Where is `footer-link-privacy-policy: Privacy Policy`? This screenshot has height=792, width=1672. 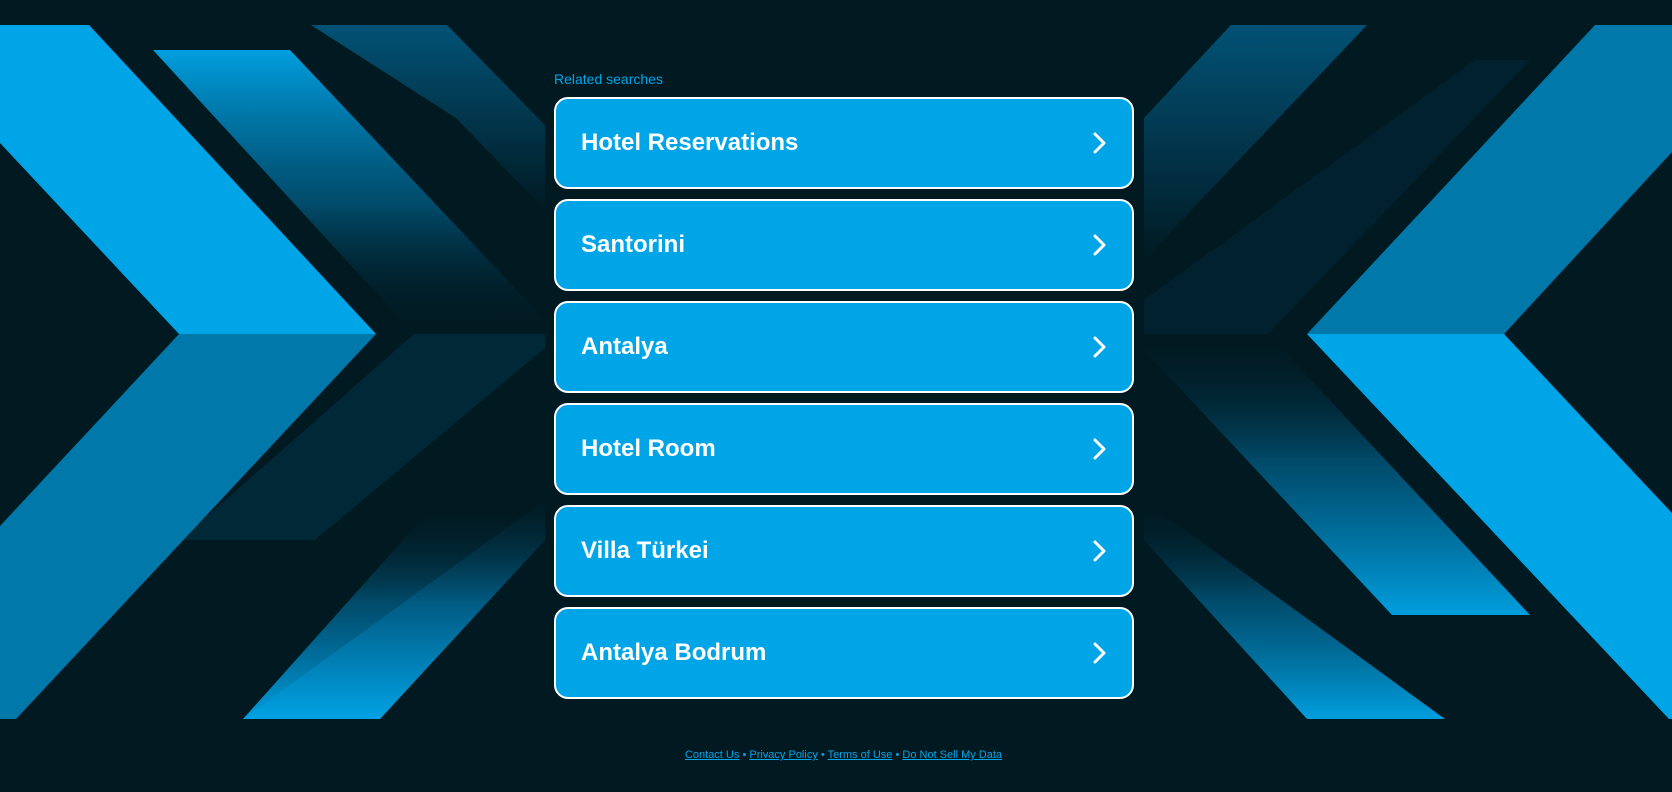
footer-link-privacy-policy: Privacy Policy is located at coordinates (783, 755).